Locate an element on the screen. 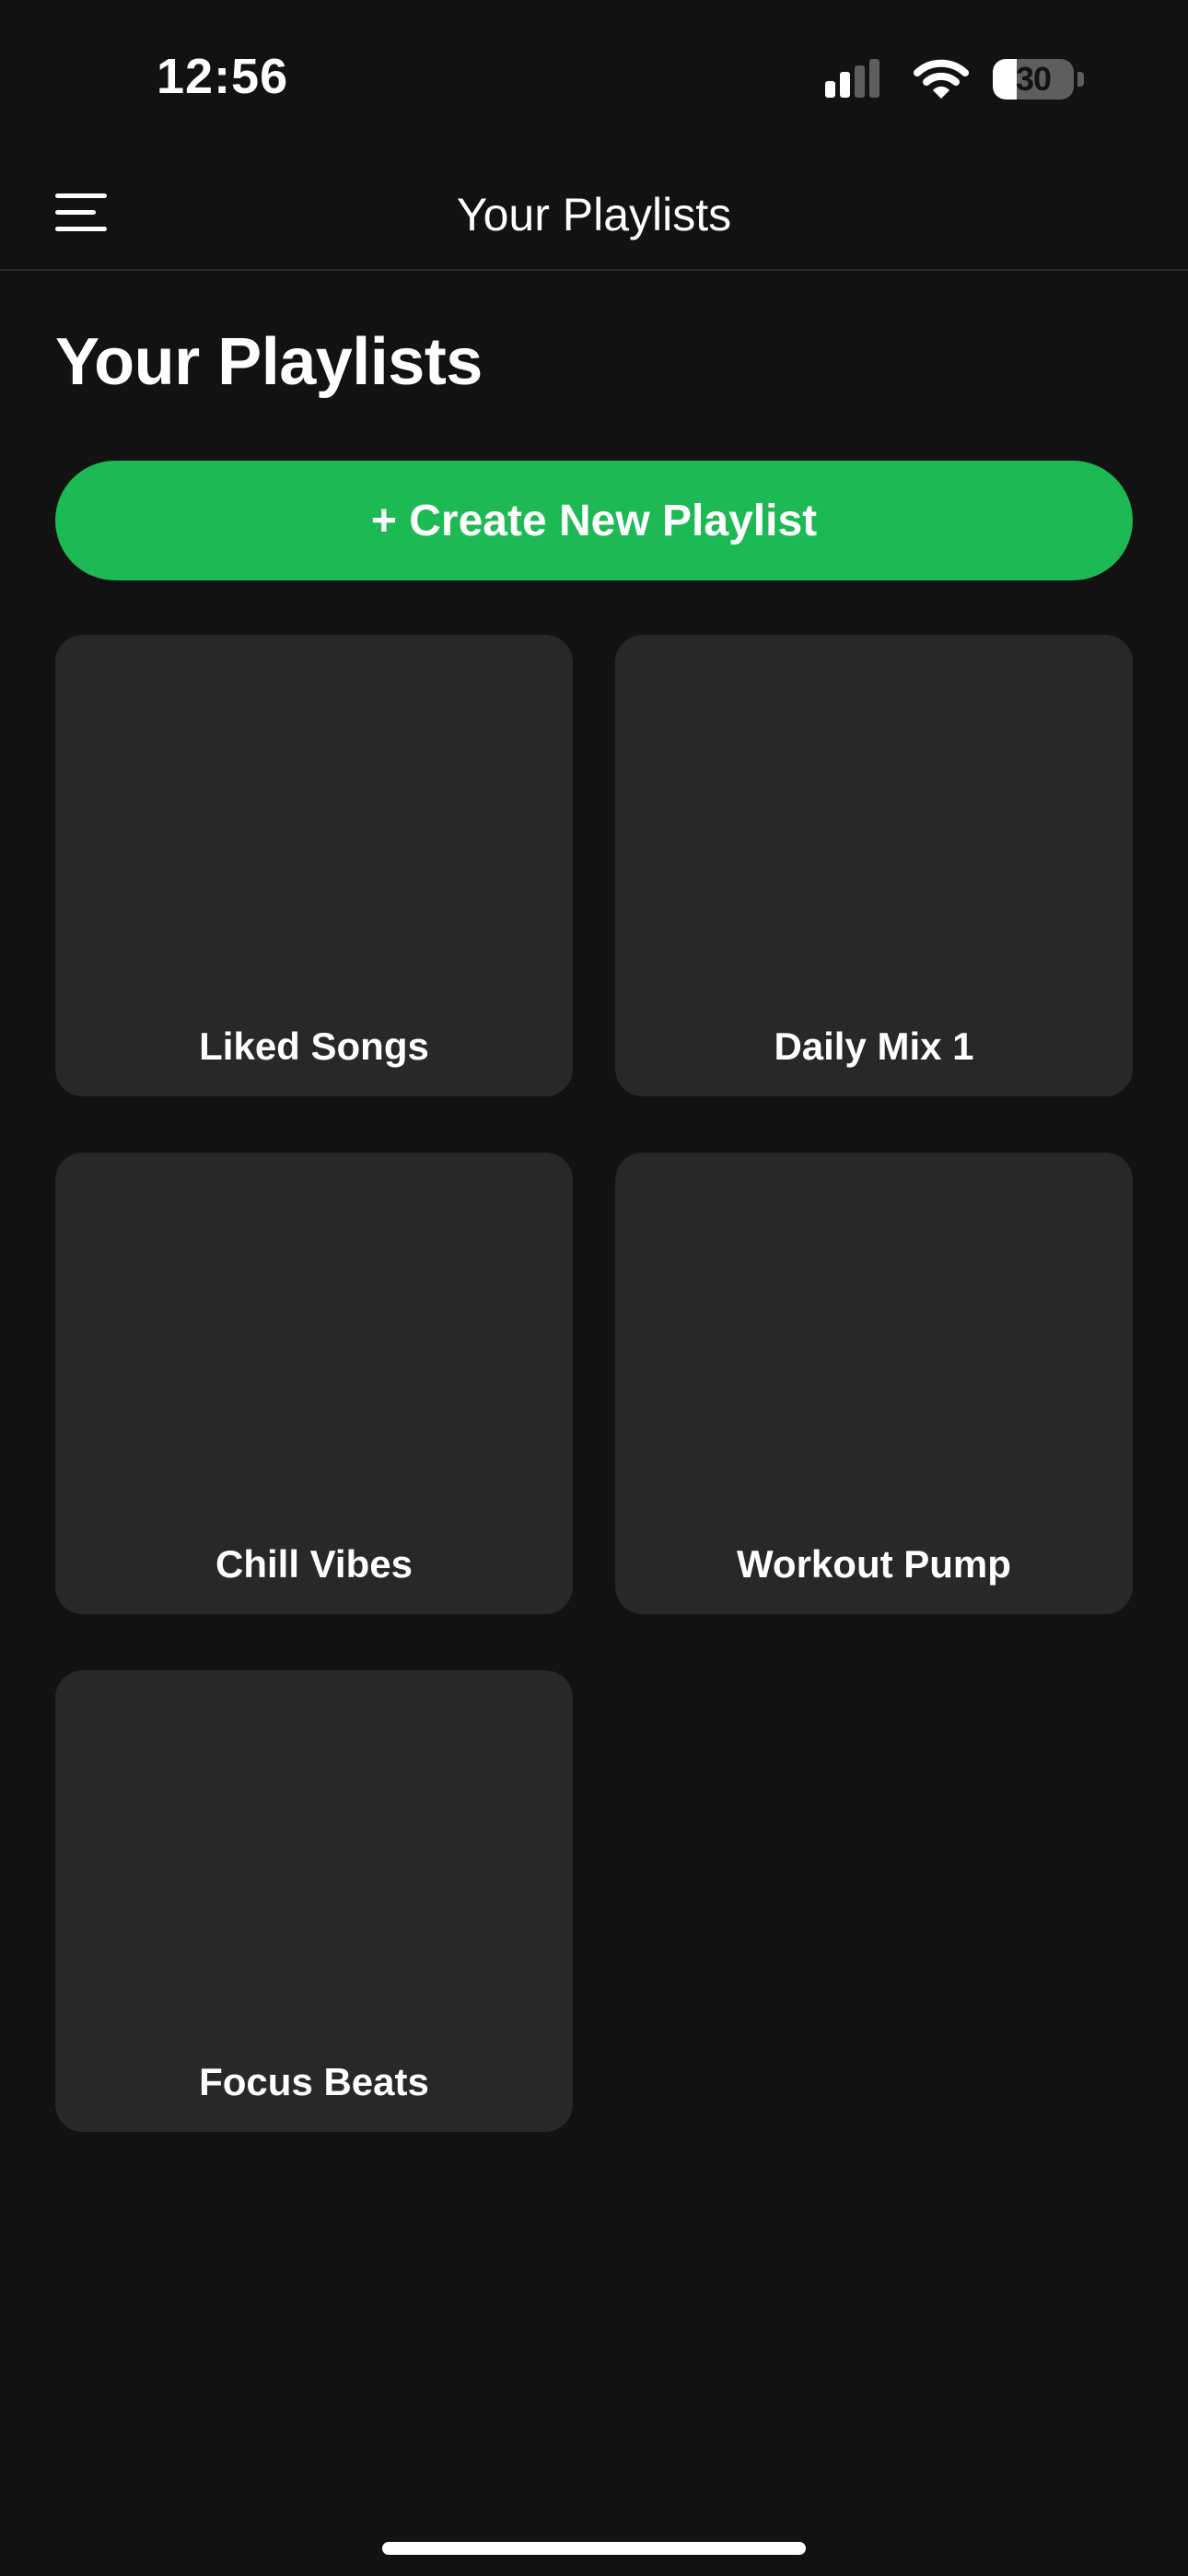 The width and height of the screenshot is (1188, 2576). battery-level: 30 is located at coordinates (1033, 79).